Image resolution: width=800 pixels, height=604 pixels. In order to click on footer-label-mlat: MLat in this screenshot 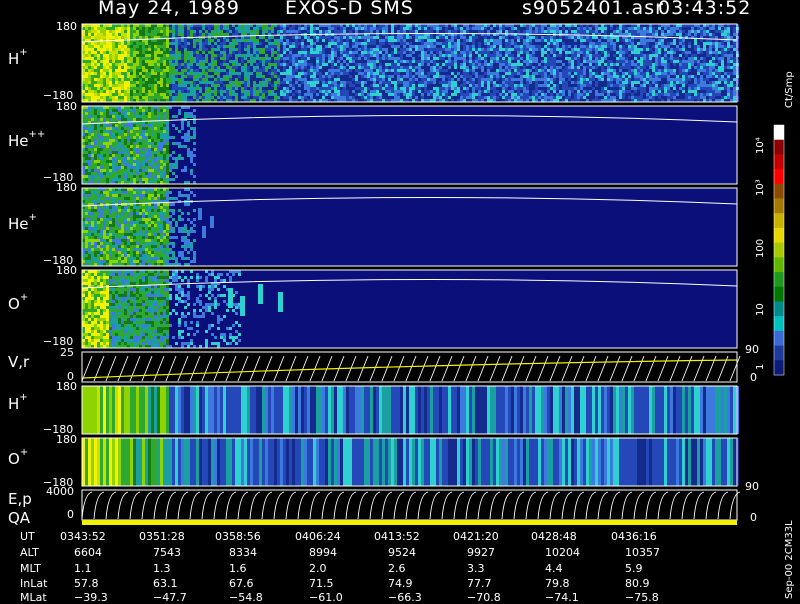, I will do `click(33, 597)`.